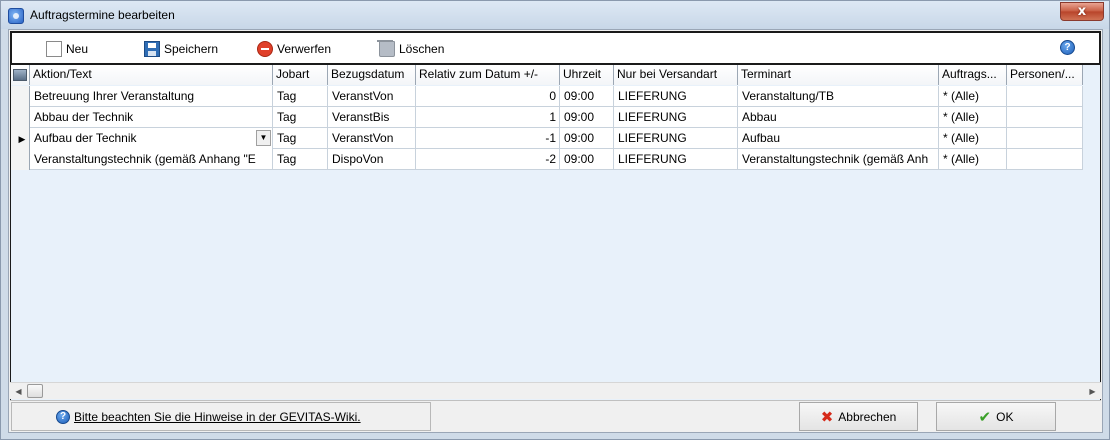 The image size is (1110, 440). I want to click on discard-button: Verwerfen, so click(294, 49).